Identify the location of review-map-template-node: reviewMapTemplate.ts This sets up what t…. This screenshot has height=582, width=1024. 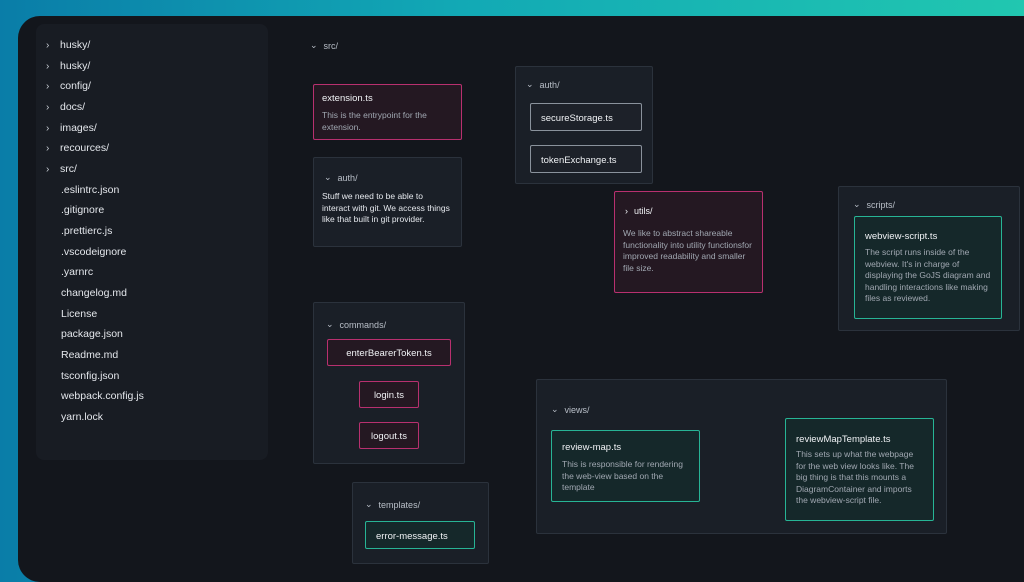
(859, 469).